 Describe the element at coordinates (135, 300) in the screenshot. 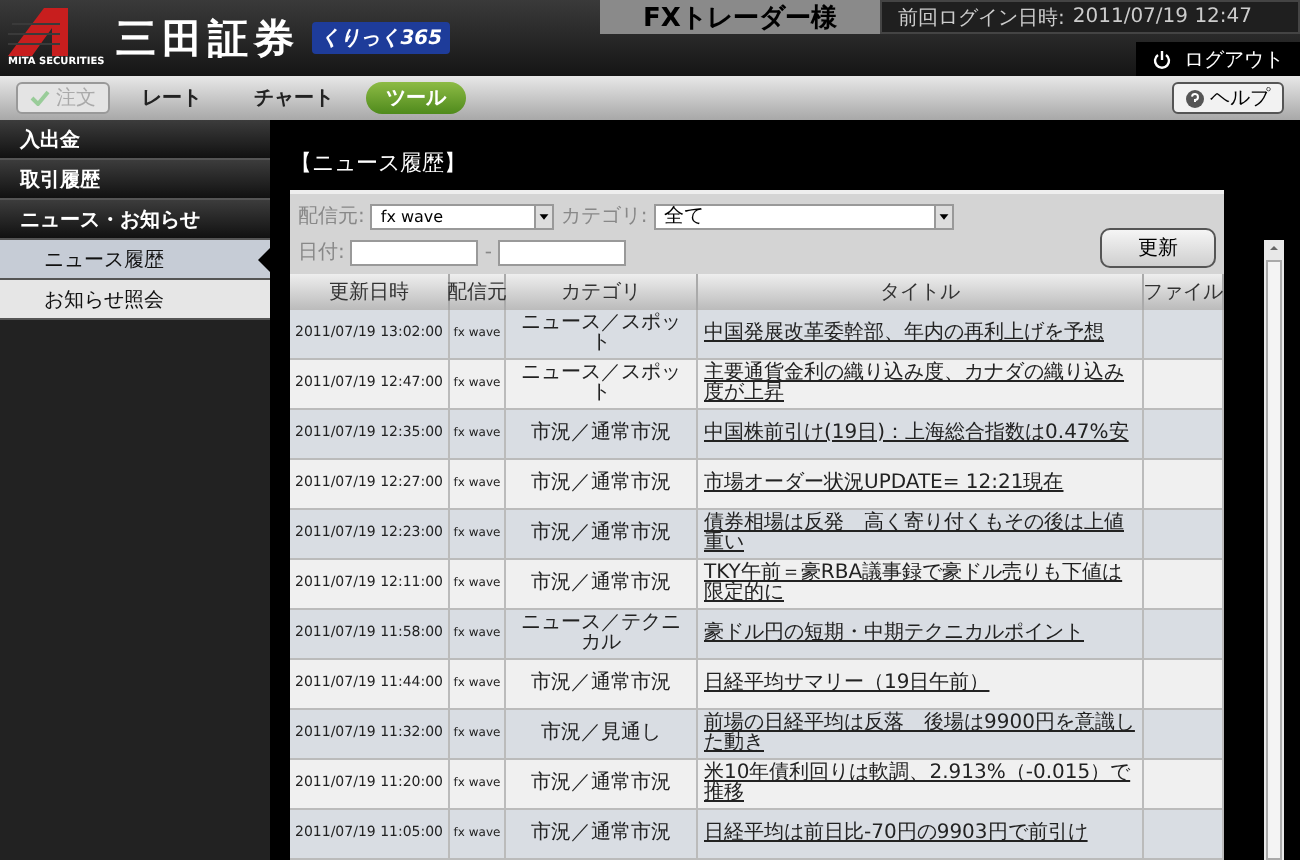

I see `sidebar-item: お知らせ照会` at that location.